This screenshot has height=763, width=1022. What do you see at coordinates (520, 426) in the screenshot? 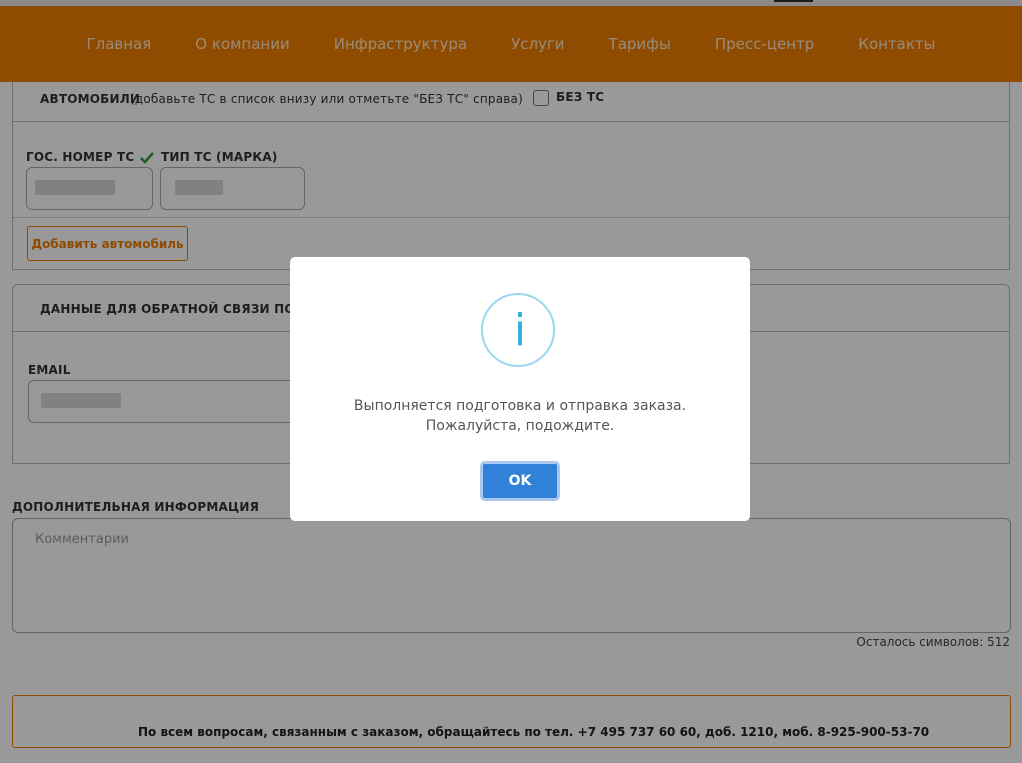
I see `dialog-message-line2: Пожалуйста, подождите.` at bounding box center [520, 426].